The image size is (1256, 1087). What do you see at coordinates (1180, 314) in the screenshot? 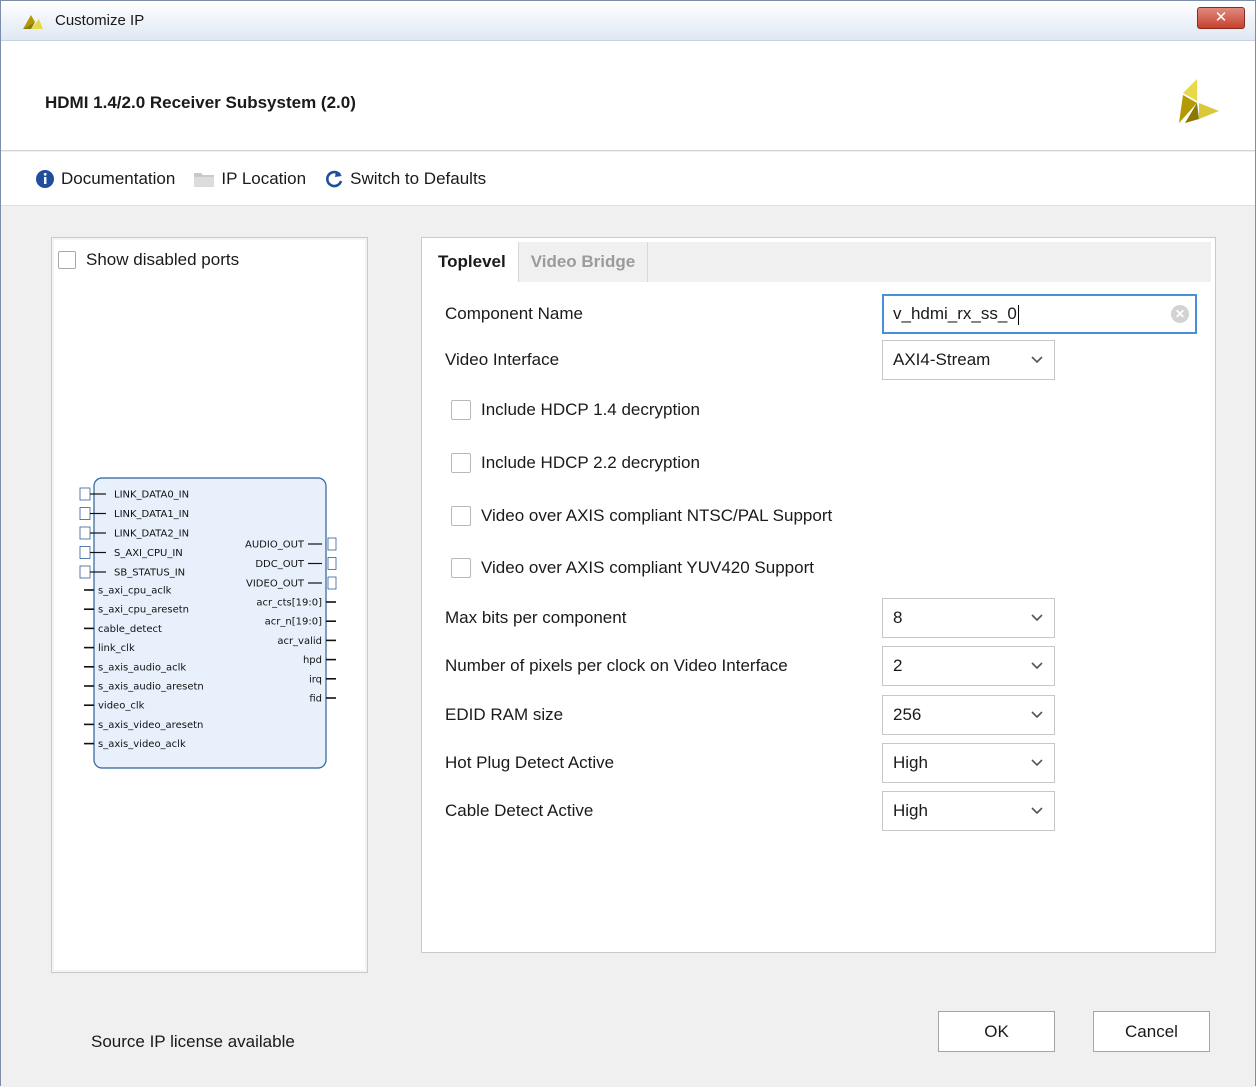
I see `clear-input-icon: ✕` at bounding box center [1180, 314].